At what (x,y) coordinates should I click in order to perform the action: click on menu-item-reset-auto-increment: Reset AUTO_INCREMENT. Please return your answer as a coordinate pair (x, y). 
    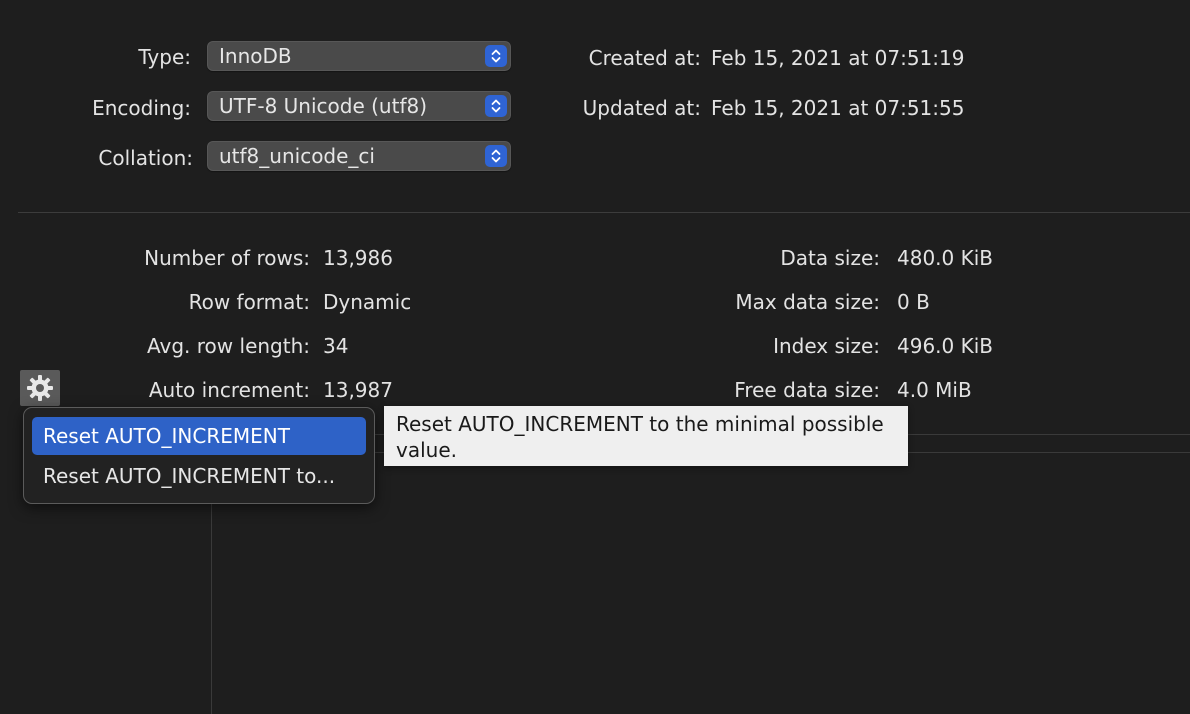
    Looking at the image, I should click on (199, 436).